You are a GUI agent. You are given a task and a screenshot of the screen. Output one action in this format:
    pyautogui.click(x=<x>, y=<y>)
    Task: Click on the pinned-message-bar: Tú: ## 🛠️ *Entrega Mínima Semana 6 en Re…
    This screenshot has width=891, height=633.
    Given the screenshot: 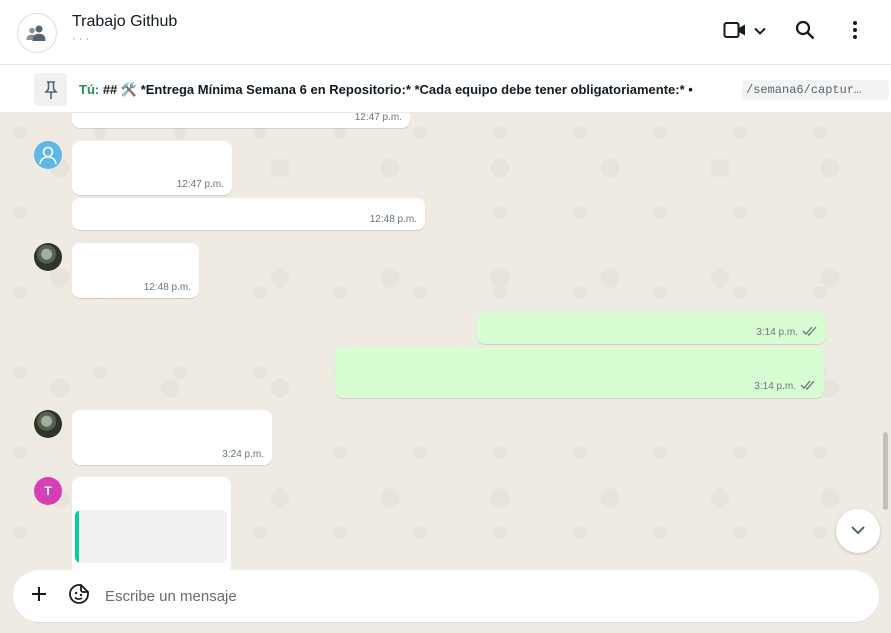 What is the action you would take?
    pyautogui.click(x=445, y=89)
    